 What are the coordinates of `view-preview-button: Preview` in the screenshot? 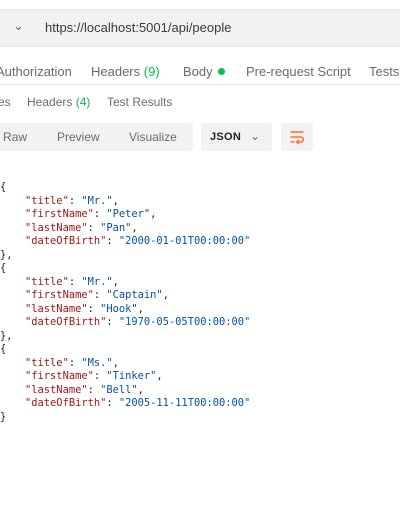 It's located at (78, 137).